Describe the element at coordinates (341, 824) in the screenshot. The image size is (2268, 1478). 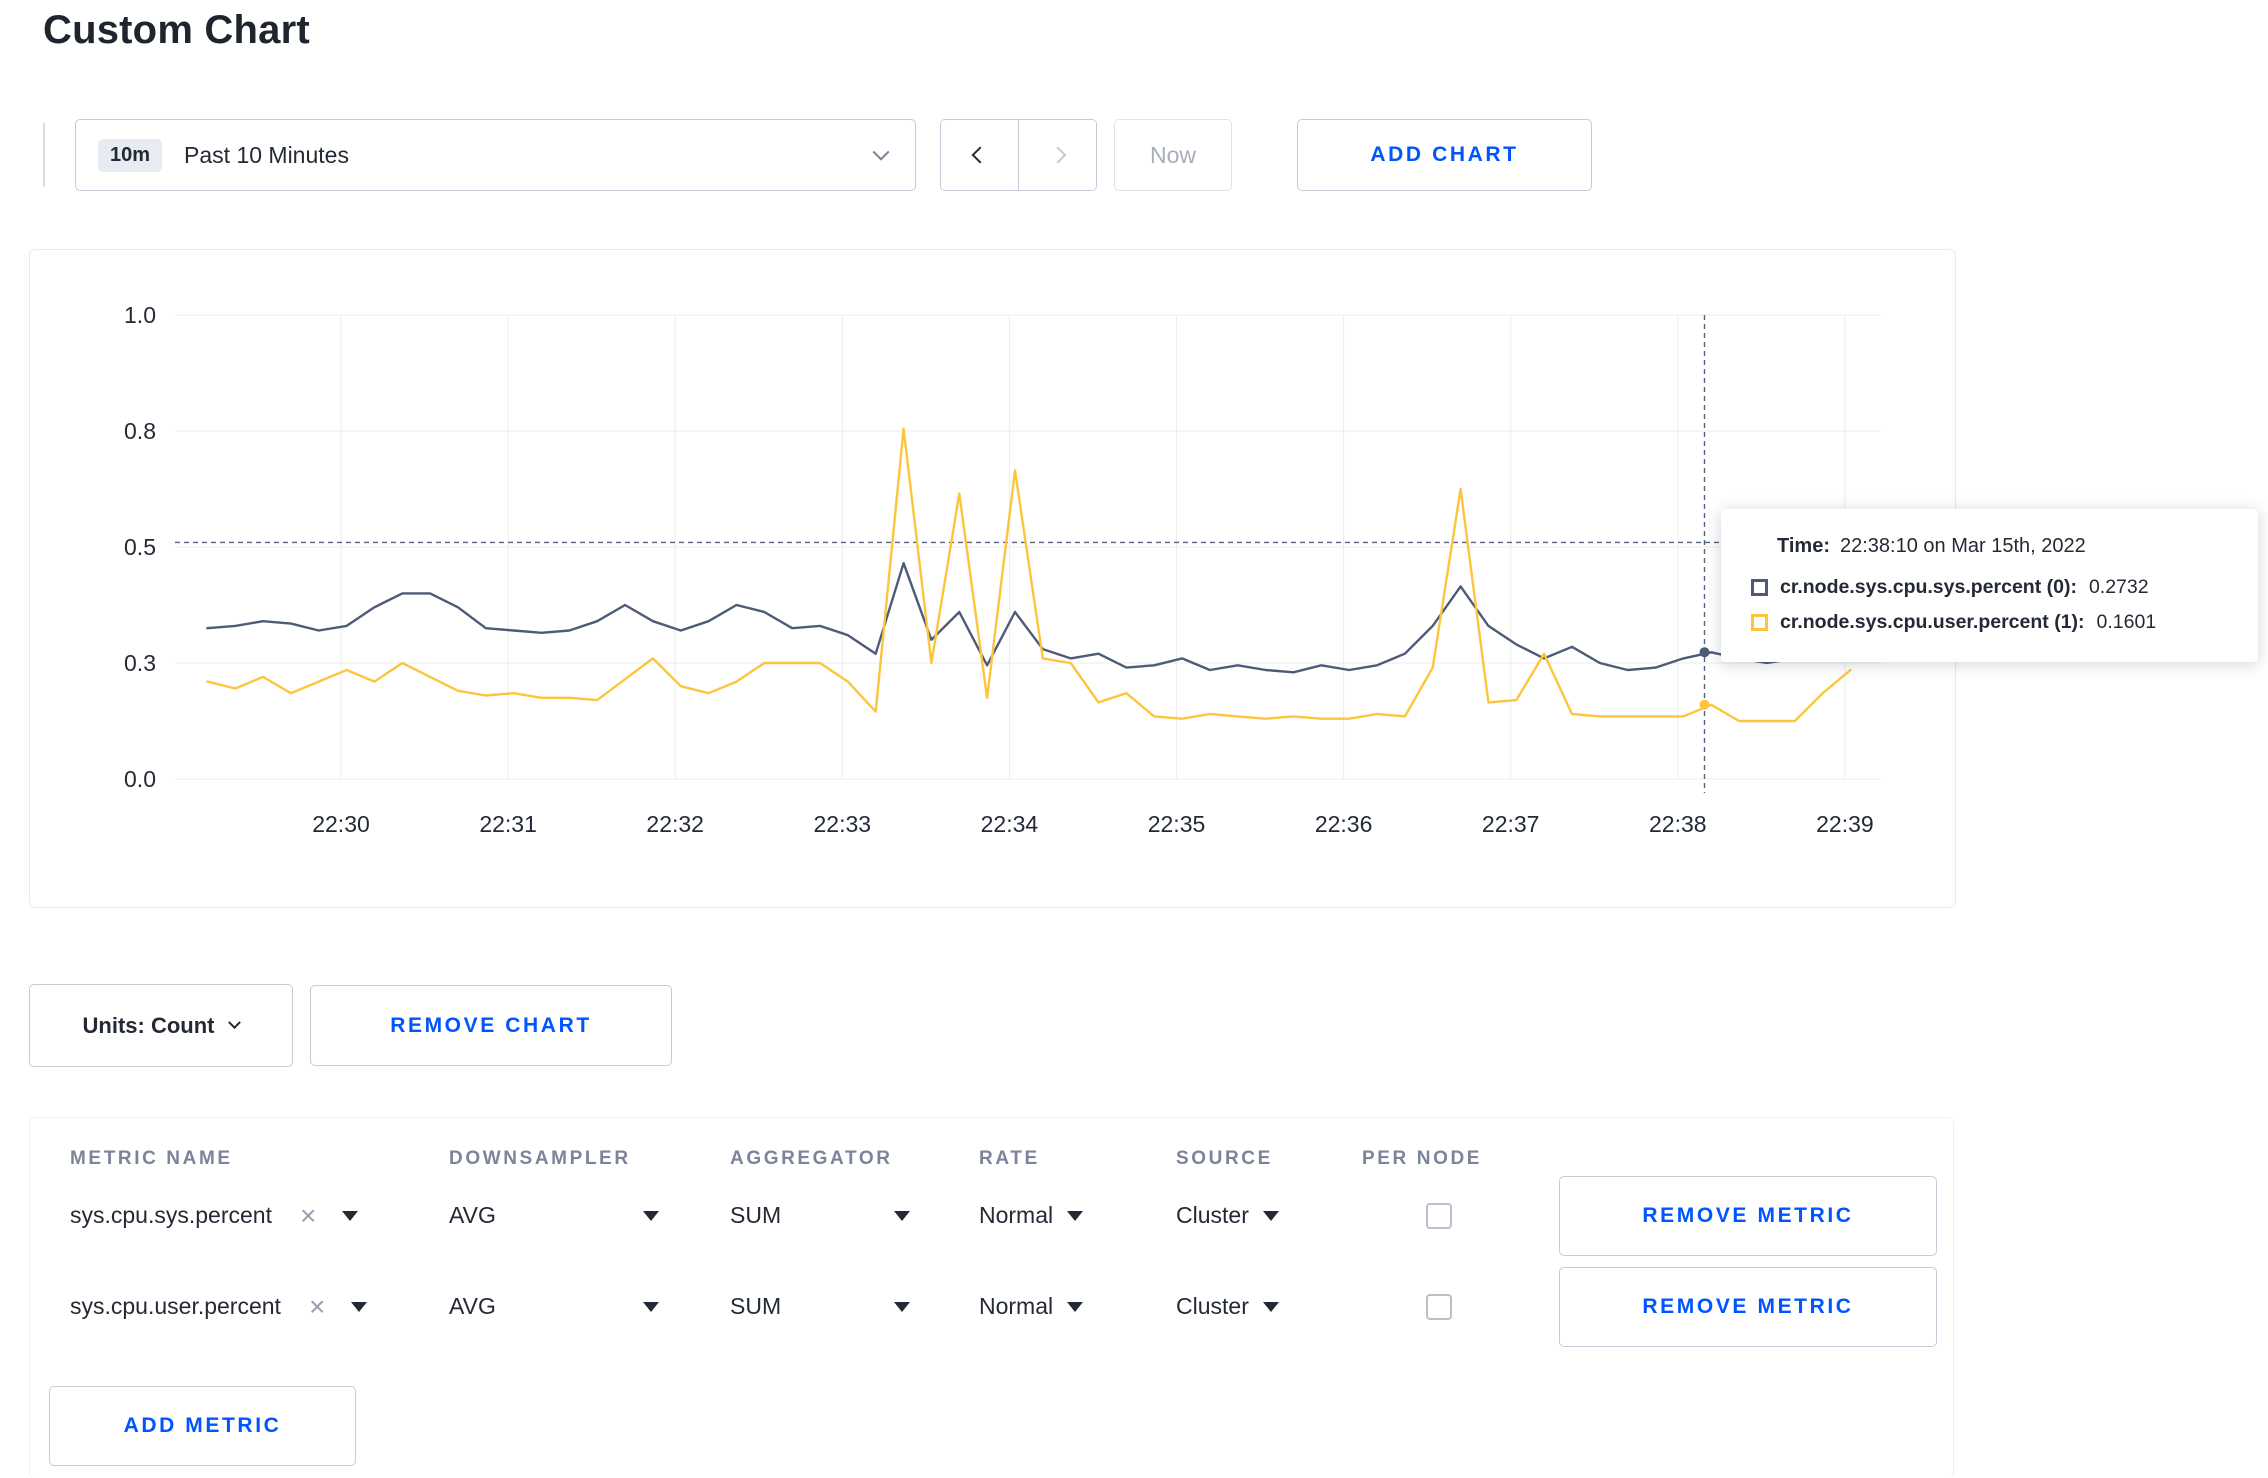
I see `svg-text: 22:30` at that location.